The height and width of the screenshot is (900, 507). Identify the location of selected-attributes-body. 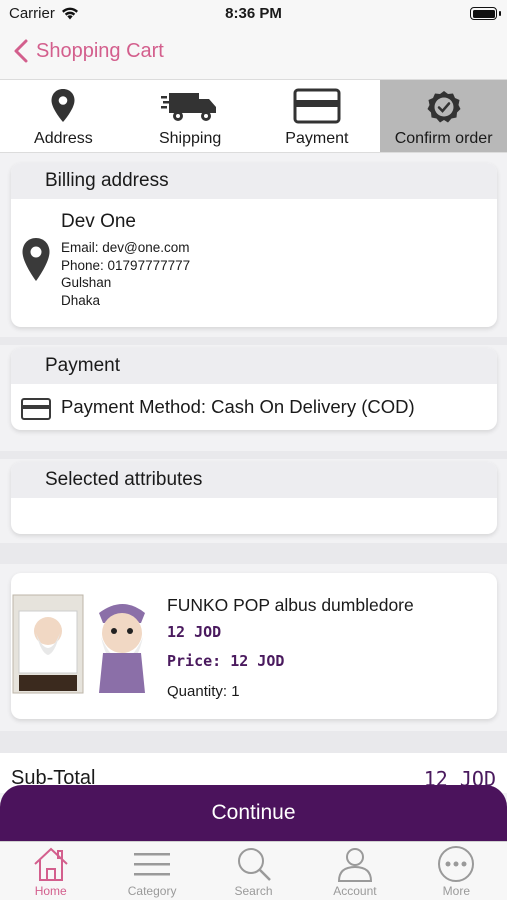
(254, 516).